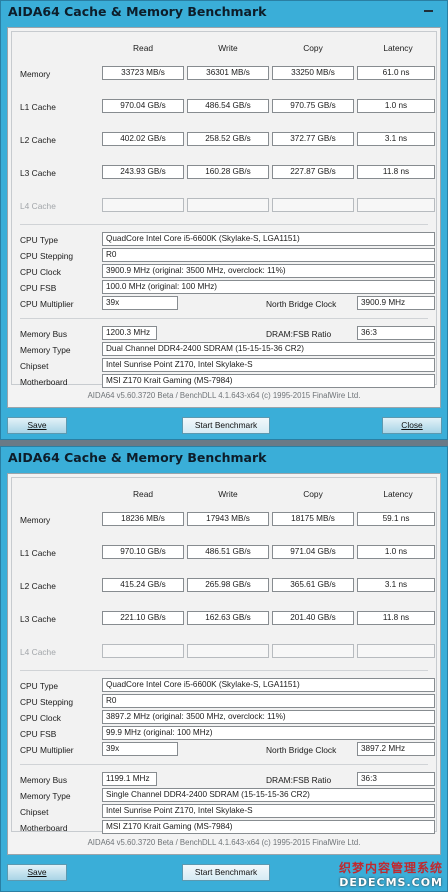  What do you see at coordinates (228, 172) in the screenshot?
I see `l3-write-value: 160.28 GB/s` at bounding box center [228, 172].